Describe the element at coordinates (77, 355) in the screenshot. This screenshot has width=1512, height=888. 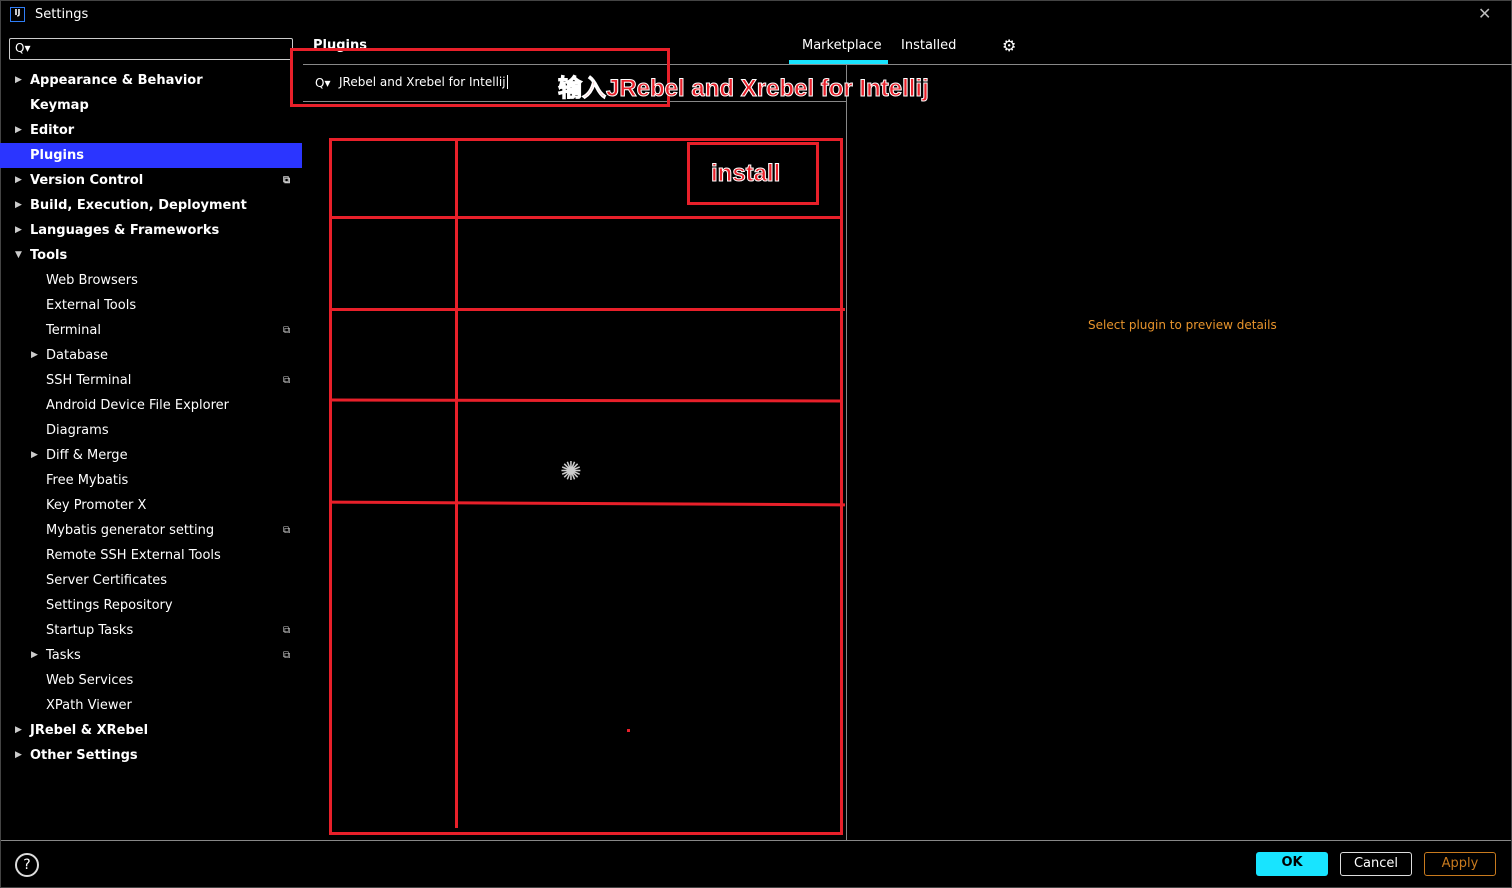
I see `sidebar-item-label: Database` at that location.